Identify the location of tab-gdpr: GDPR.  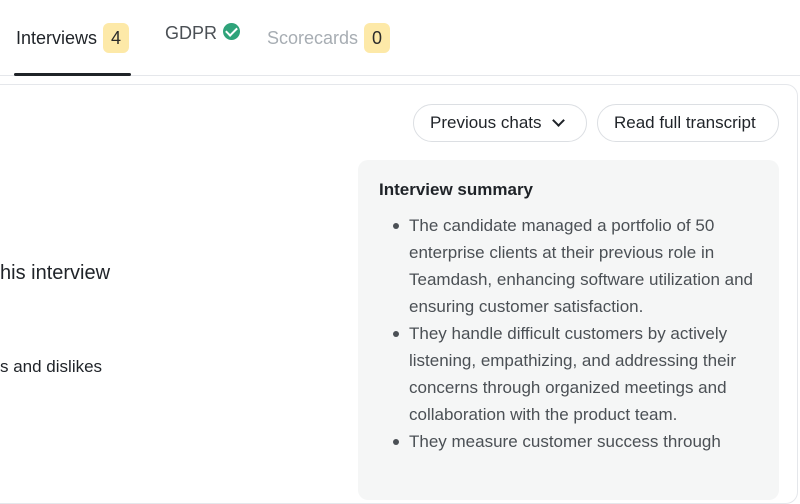
(203, 37).